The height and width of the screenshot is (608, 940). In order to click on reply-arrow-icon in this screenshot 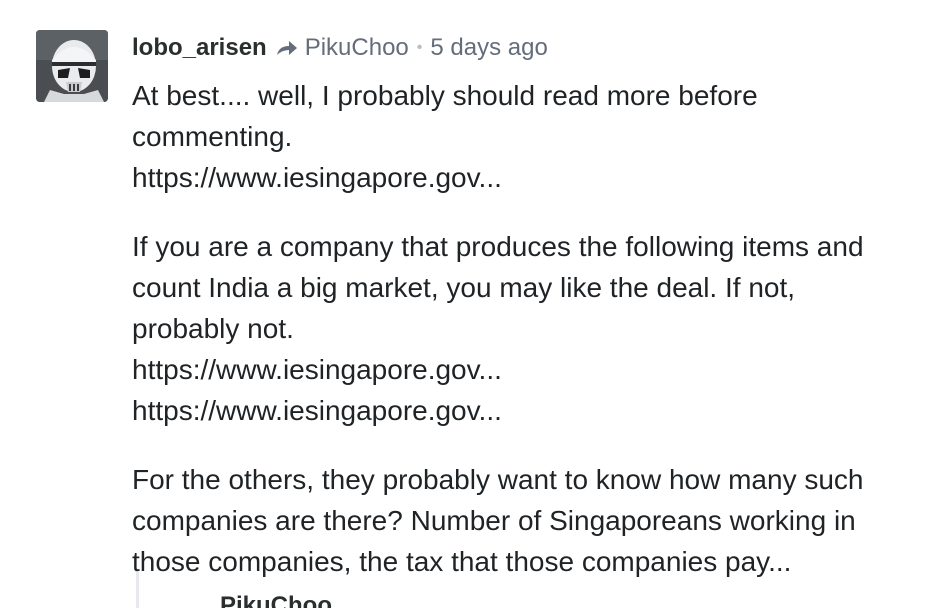, I will do `click(286, 48)`.